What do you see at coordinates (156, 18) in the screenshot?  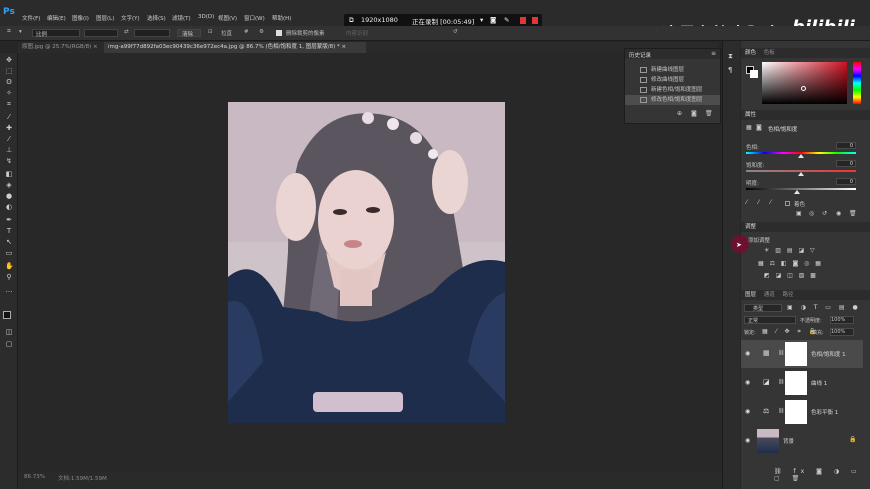 I see `menu-select: 选择(S)` at bounding box center [156, 18].